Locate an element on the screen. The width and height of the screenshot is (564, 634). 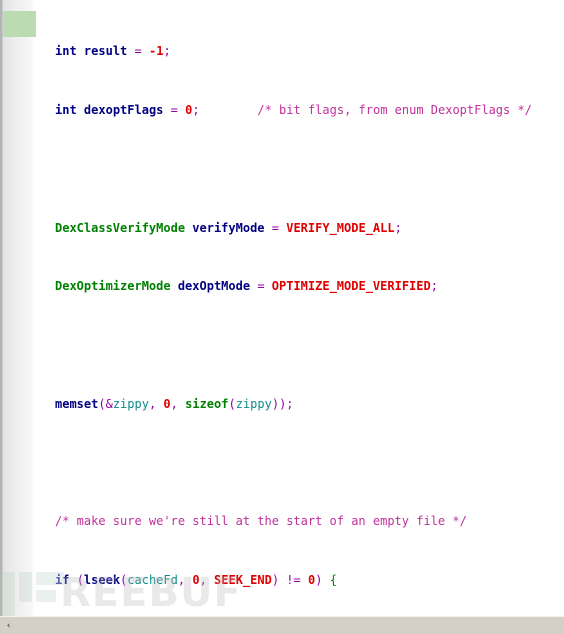
scrollbar-track is located at coordinates (290, 625).